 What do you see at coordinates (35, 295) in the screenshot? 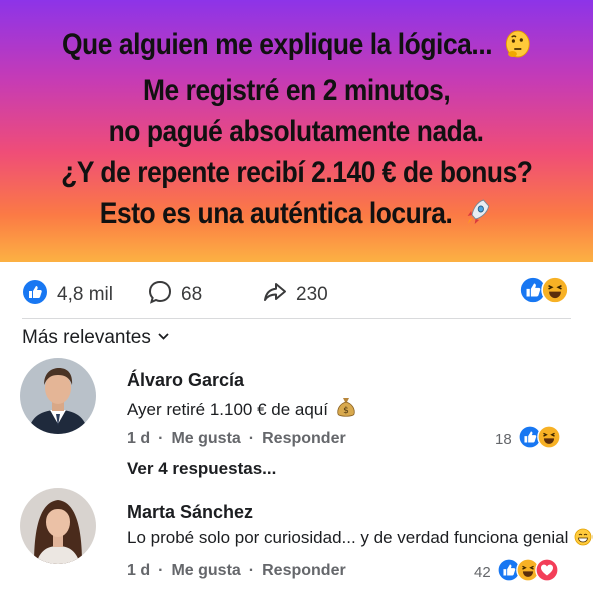
I see `like-icon` at bounding box center [35, 295].